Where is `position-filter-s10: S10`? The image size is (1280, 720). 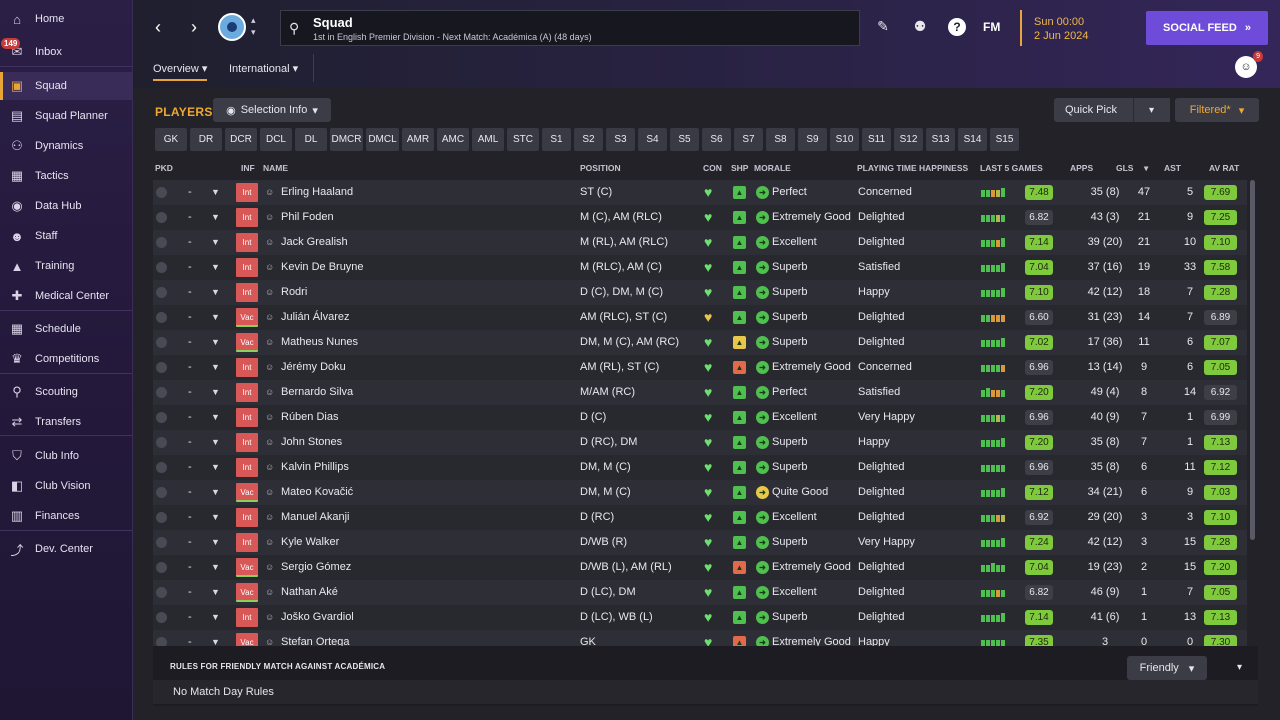
position-filter-s10: S10 is located at coordinates (844, 139).